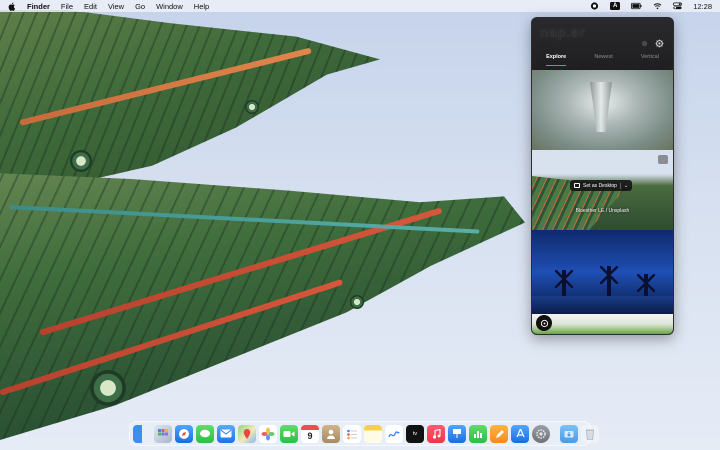  I want to click on active-tab-indicator, so click(556, 65).